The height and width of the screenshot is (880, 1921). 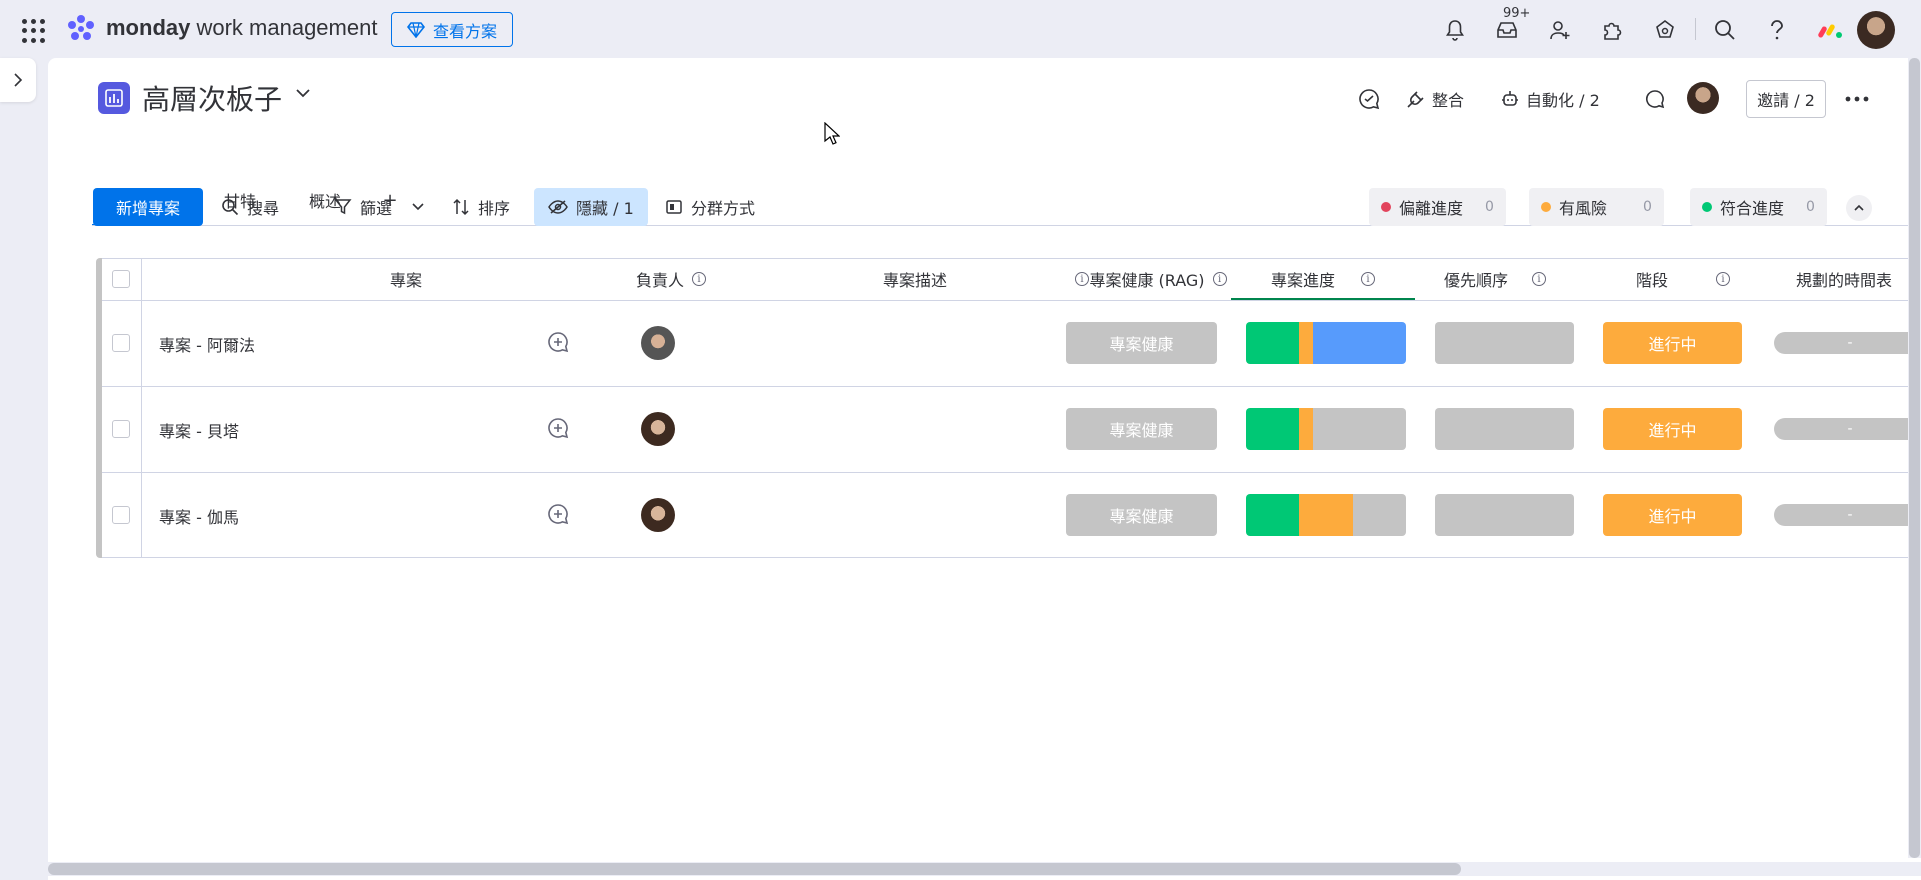 I want to click on apps-grid-icon, so click(x=34, y=31).